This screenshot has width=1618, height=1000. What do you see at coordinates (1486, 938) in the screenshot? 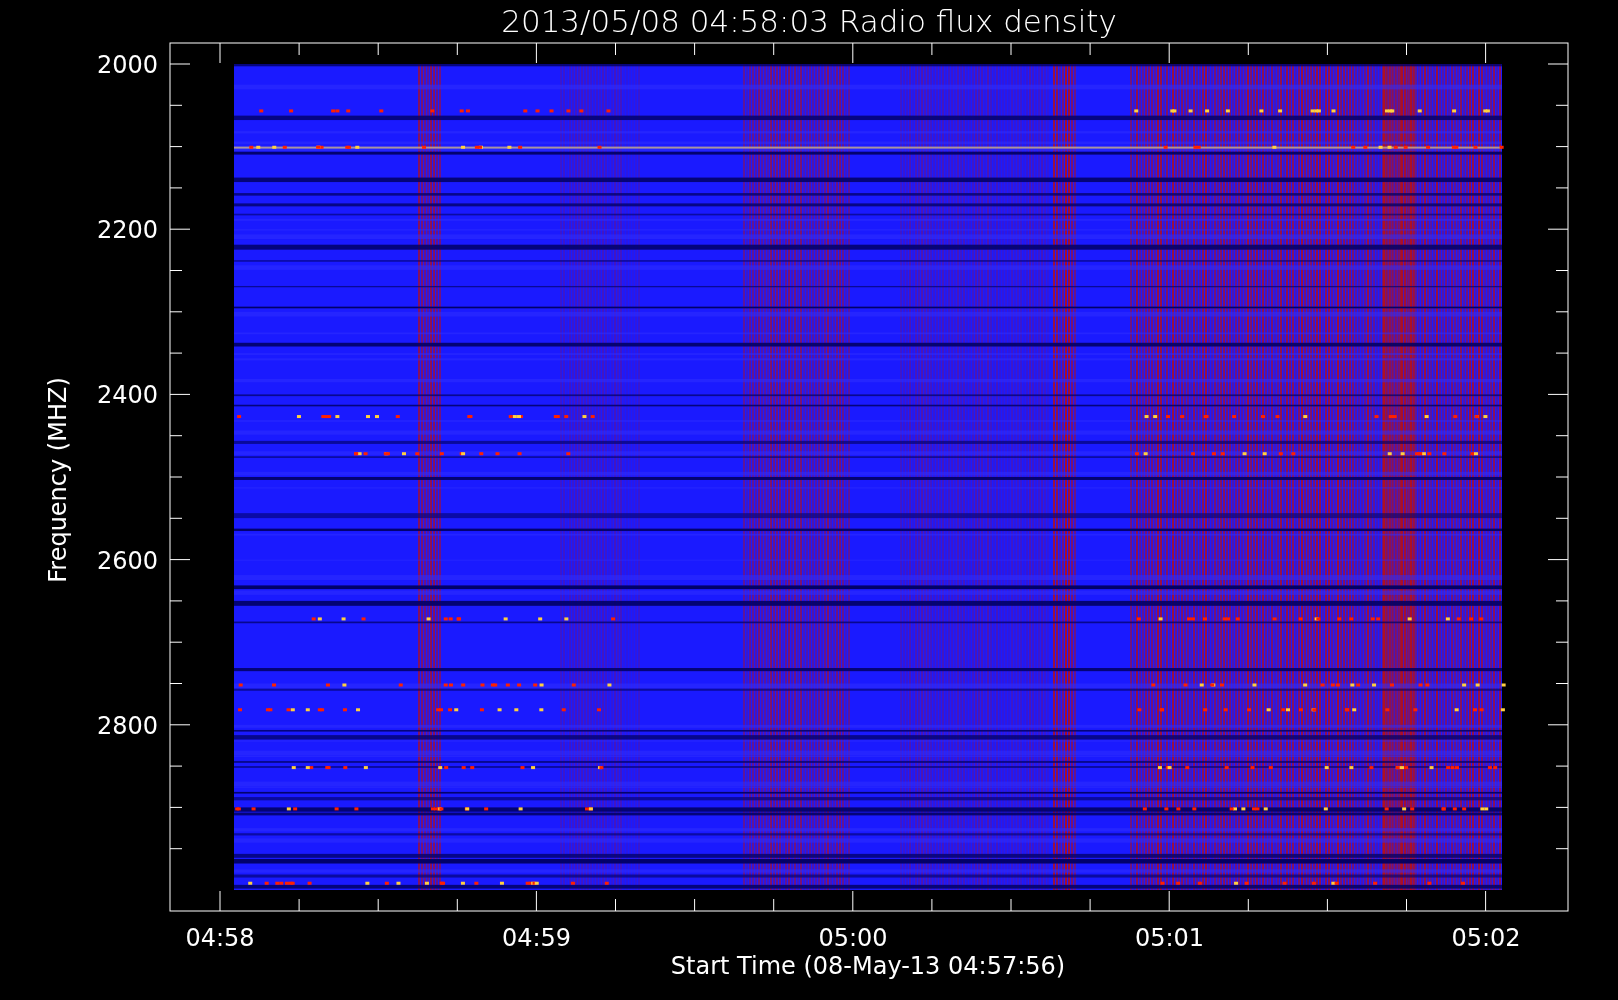
I see `x-tick-label: 05:02` at bounding box center [1486, 938].